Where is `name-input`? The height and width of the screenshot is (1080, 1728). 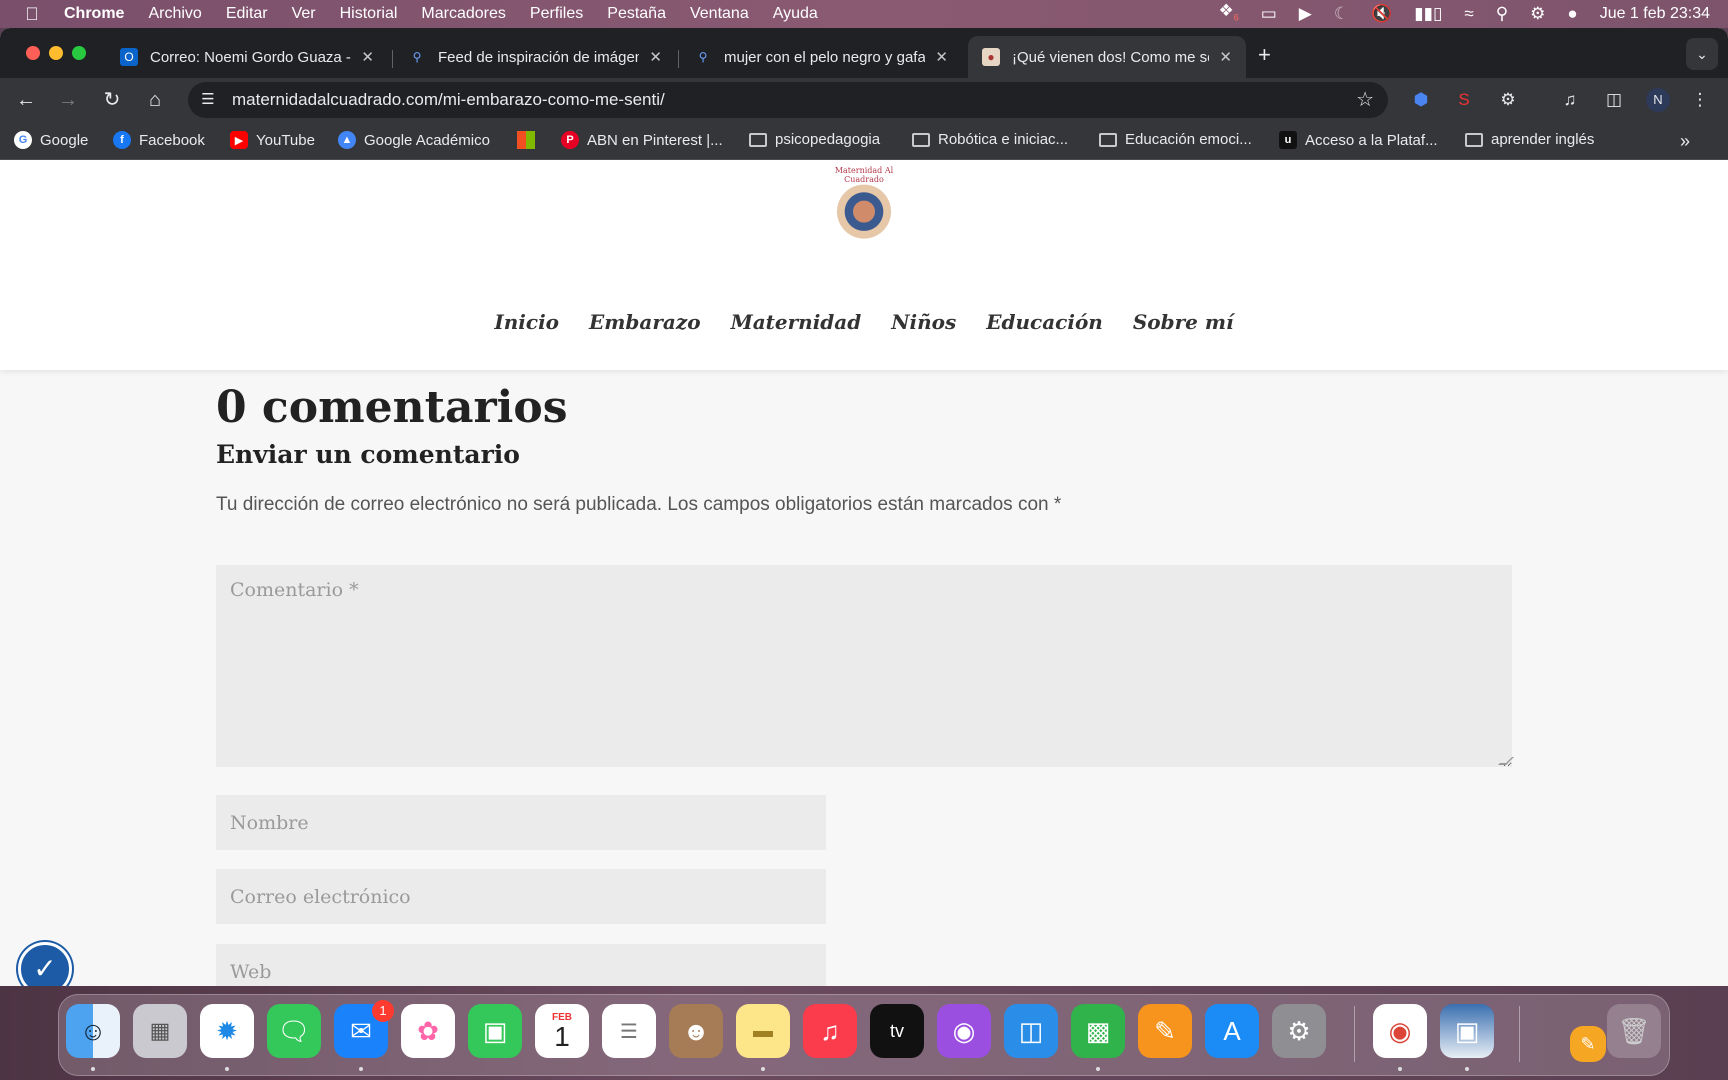 name-input is located at coordinates (521, 822).